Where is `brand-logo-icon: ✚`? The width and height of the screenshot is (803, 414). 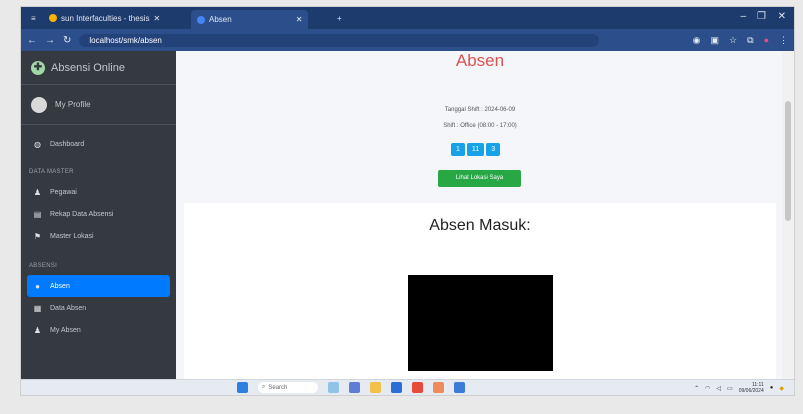 brand-logo-icon: ✚ is located at coordinates (38, 67).